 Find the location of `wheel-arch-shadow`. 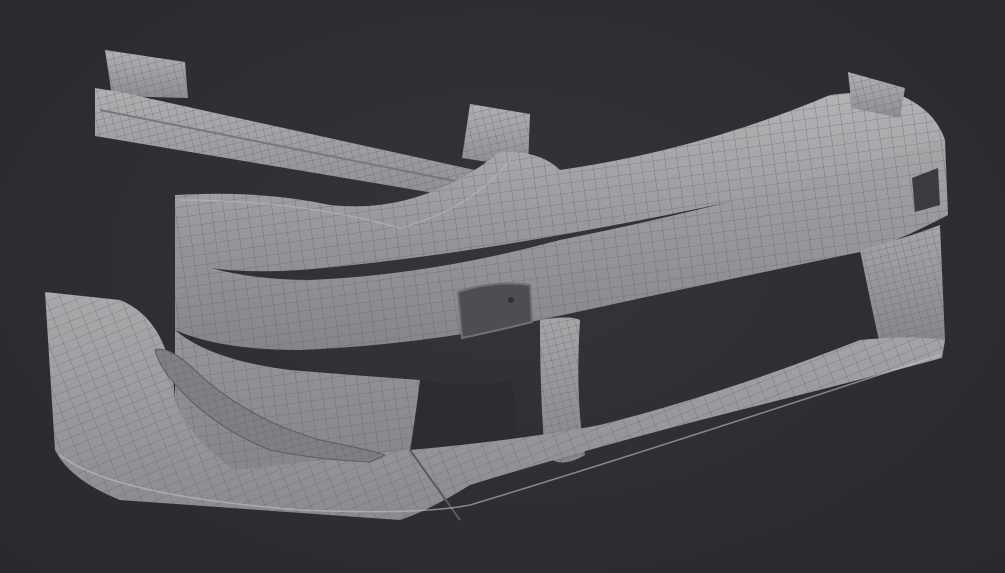

wheel-arch-shadow is located at coordinates (464, 415).